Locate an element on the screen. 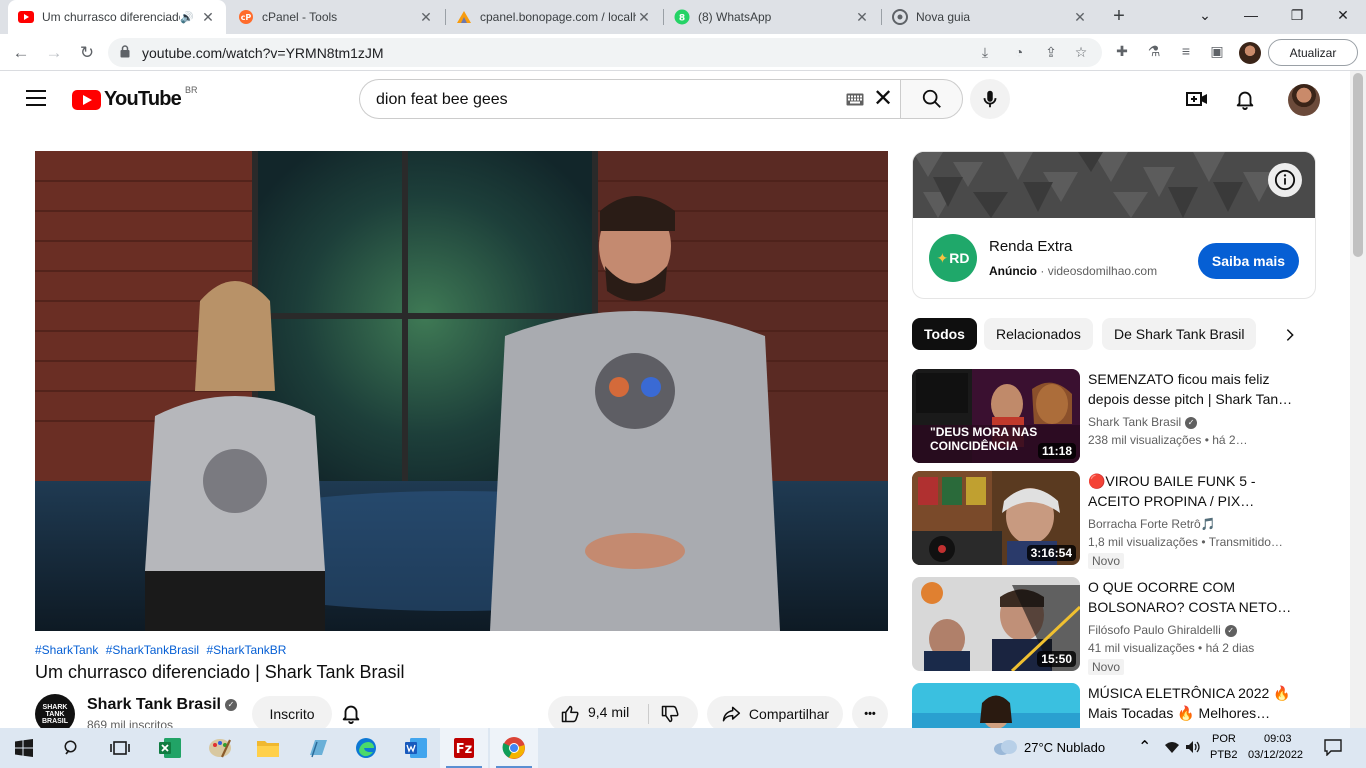 This screenshot has height=768, width=1366. network-icon is located at coordinates (1172, 749).